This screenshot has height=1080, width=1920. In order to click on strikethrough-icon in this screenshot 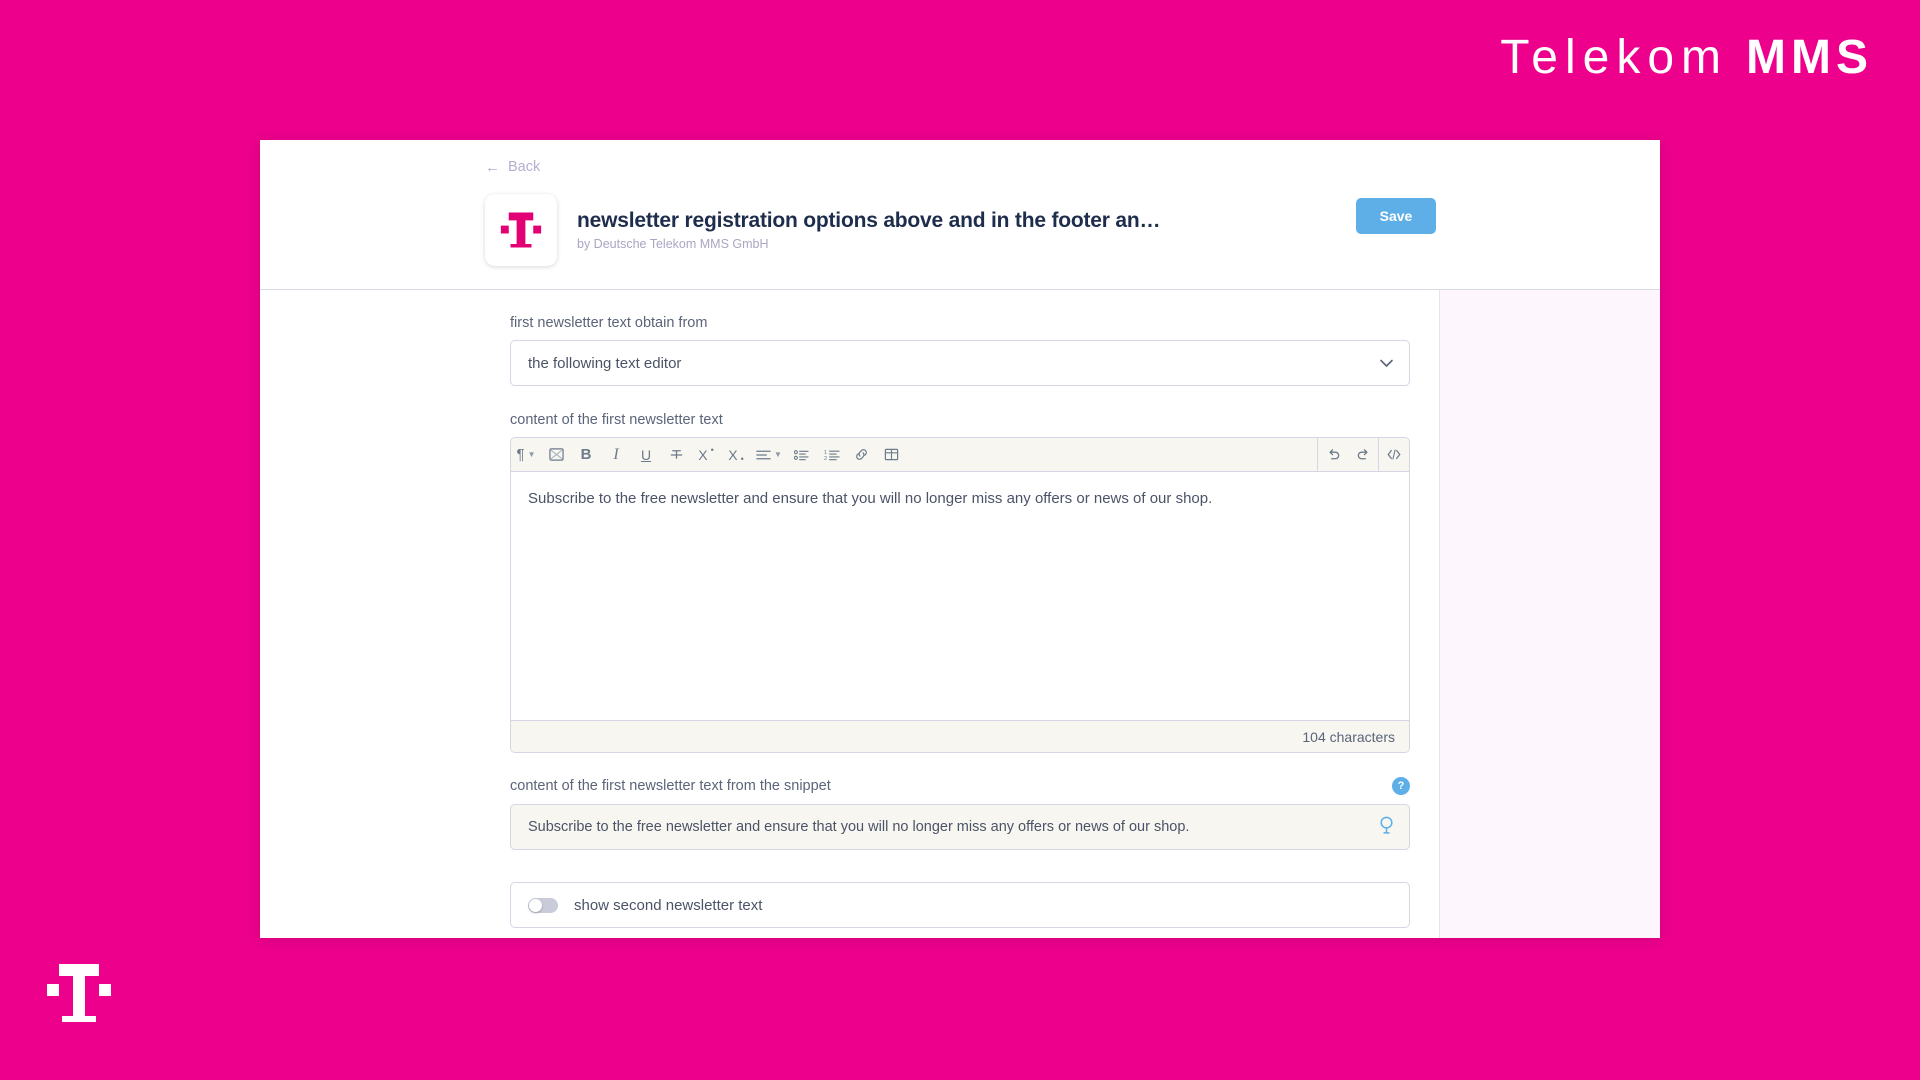, I will do `click(676, 454)`.